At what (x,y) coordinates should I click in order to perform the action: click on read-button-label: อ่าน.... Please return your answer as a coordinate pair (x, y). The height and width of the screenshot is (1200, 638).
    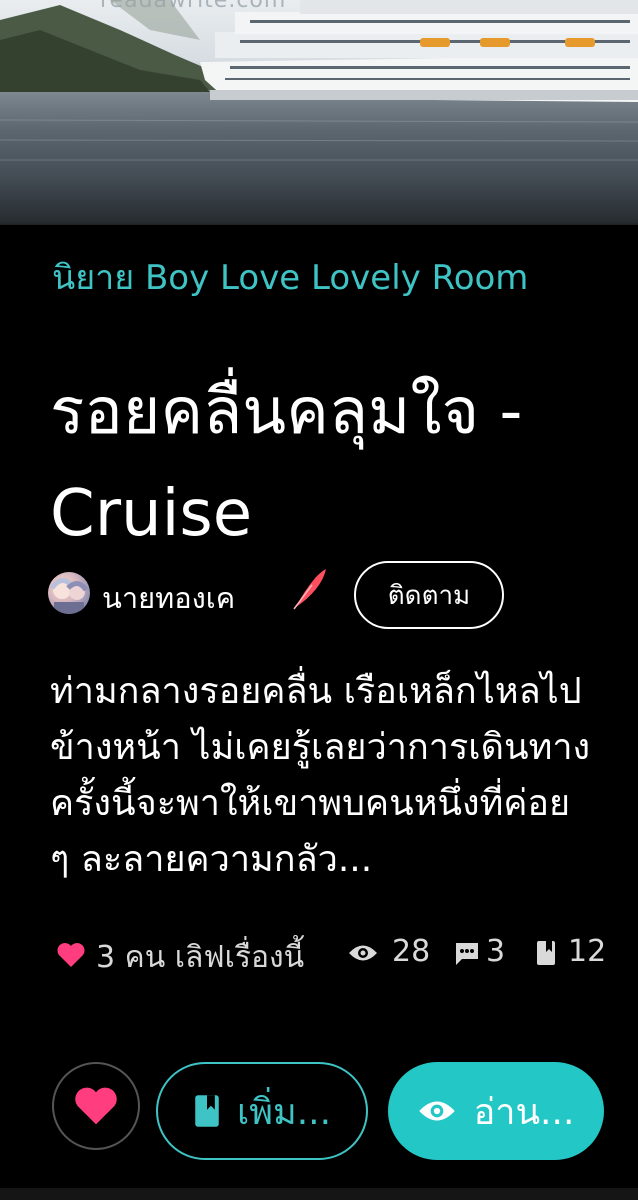
    Looking at the image, I should click on (524, 1112).